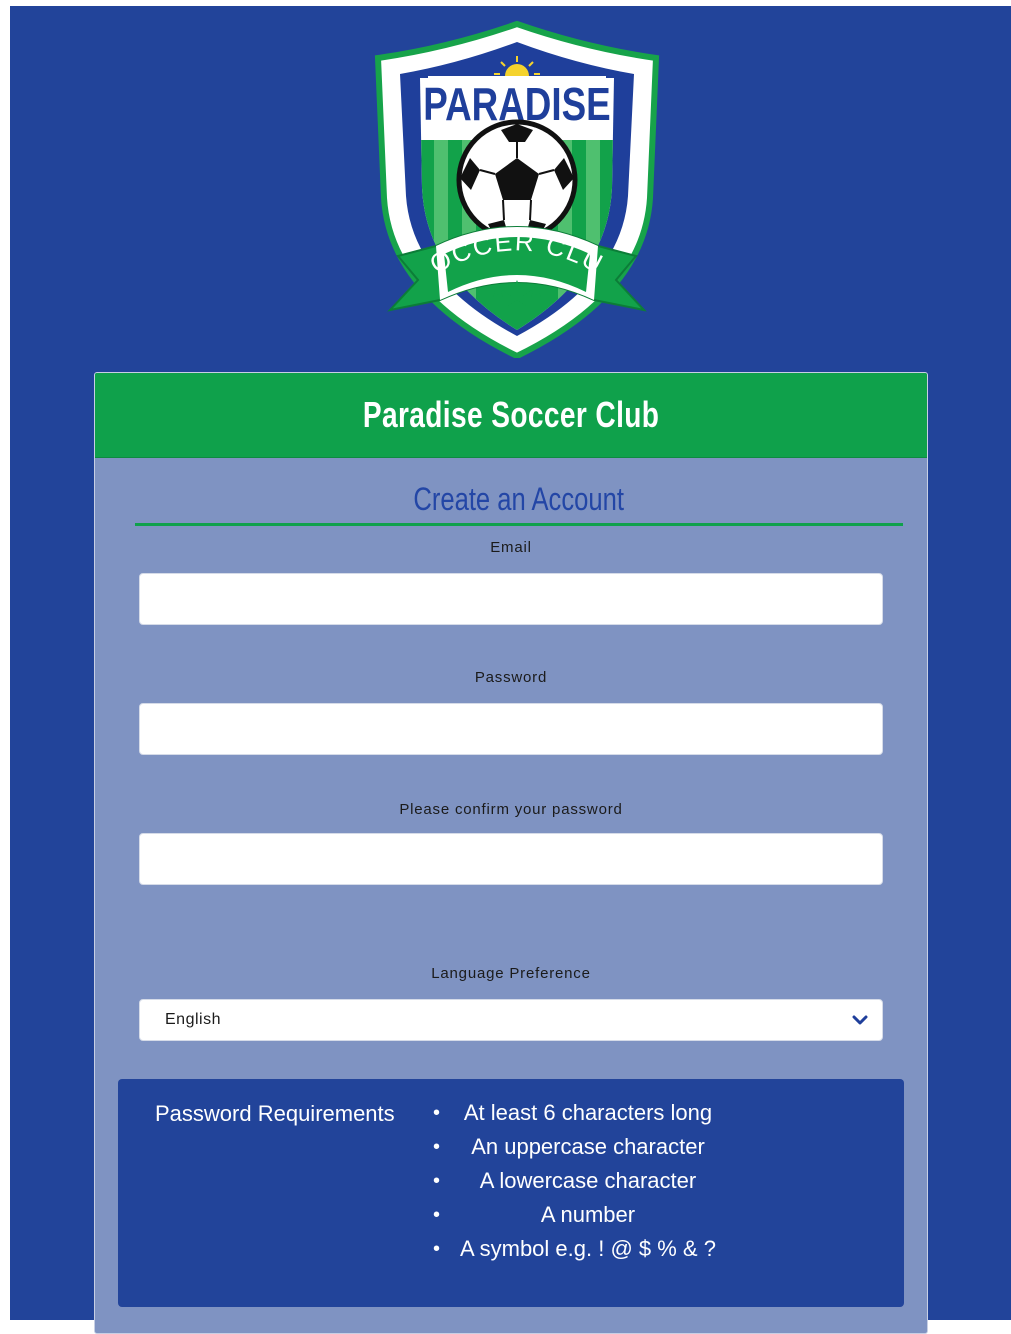 The width and height of the screenshot is (1011, 1334). Describe the element at coordinates (511, 729) in the screenshot. I see `password-field` at that location.